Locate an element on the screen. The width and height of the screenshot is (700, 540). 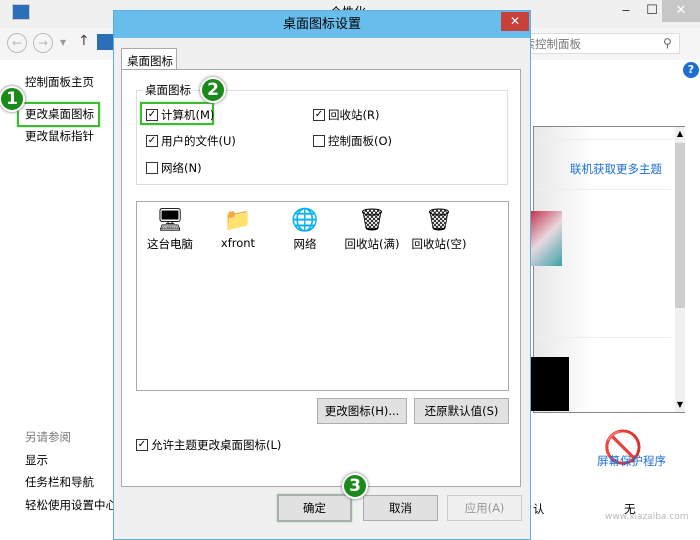
help-icon: ? is located at coordinates (691, 70).